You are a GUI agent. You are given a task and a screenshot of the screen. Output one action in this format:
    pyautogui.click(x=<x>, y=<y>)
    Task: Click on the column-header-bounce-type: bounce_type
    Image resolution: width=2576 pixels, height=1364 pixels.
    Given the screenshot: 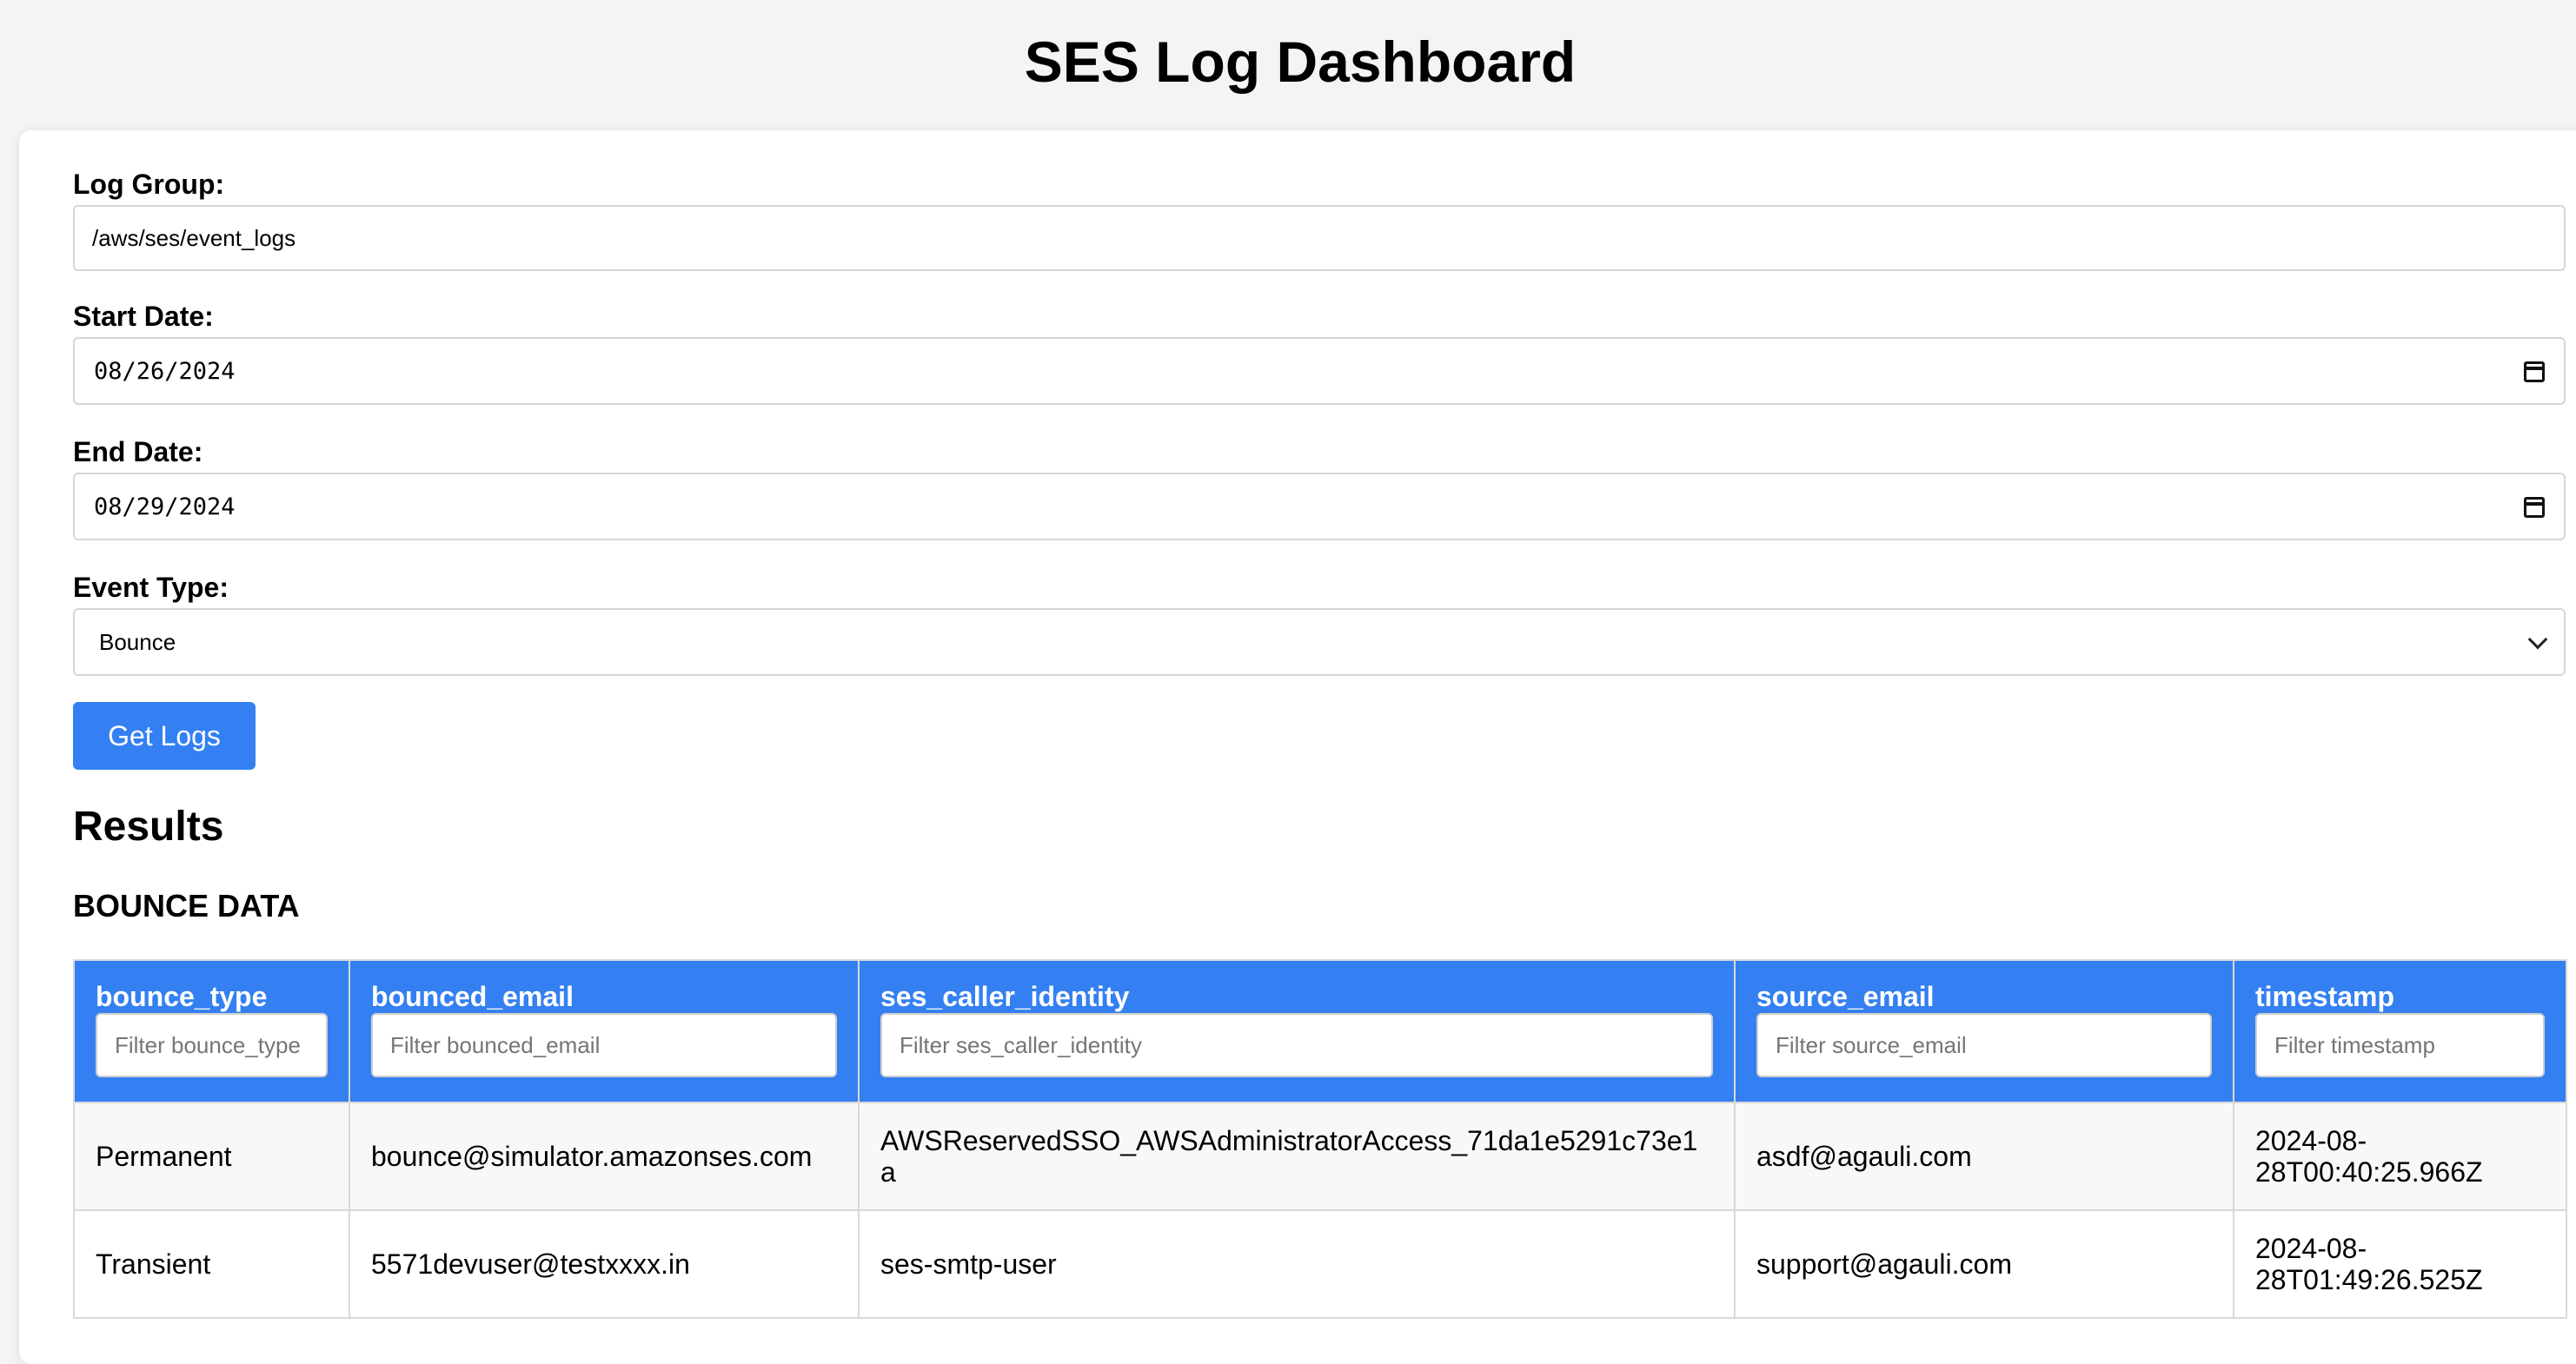 What is the action you would take?
    pyautogui.click(x=211, y=1031)
    